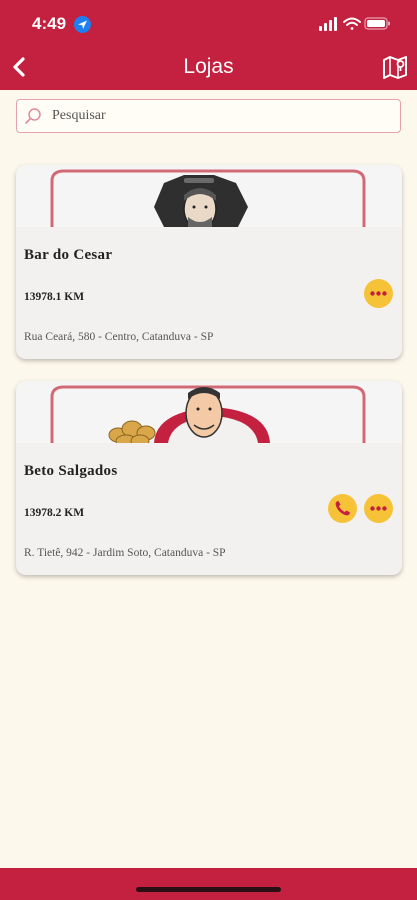 This screenshot has height=900, width=417. I want to click on status-bar: 4:49, so click(208, 24).